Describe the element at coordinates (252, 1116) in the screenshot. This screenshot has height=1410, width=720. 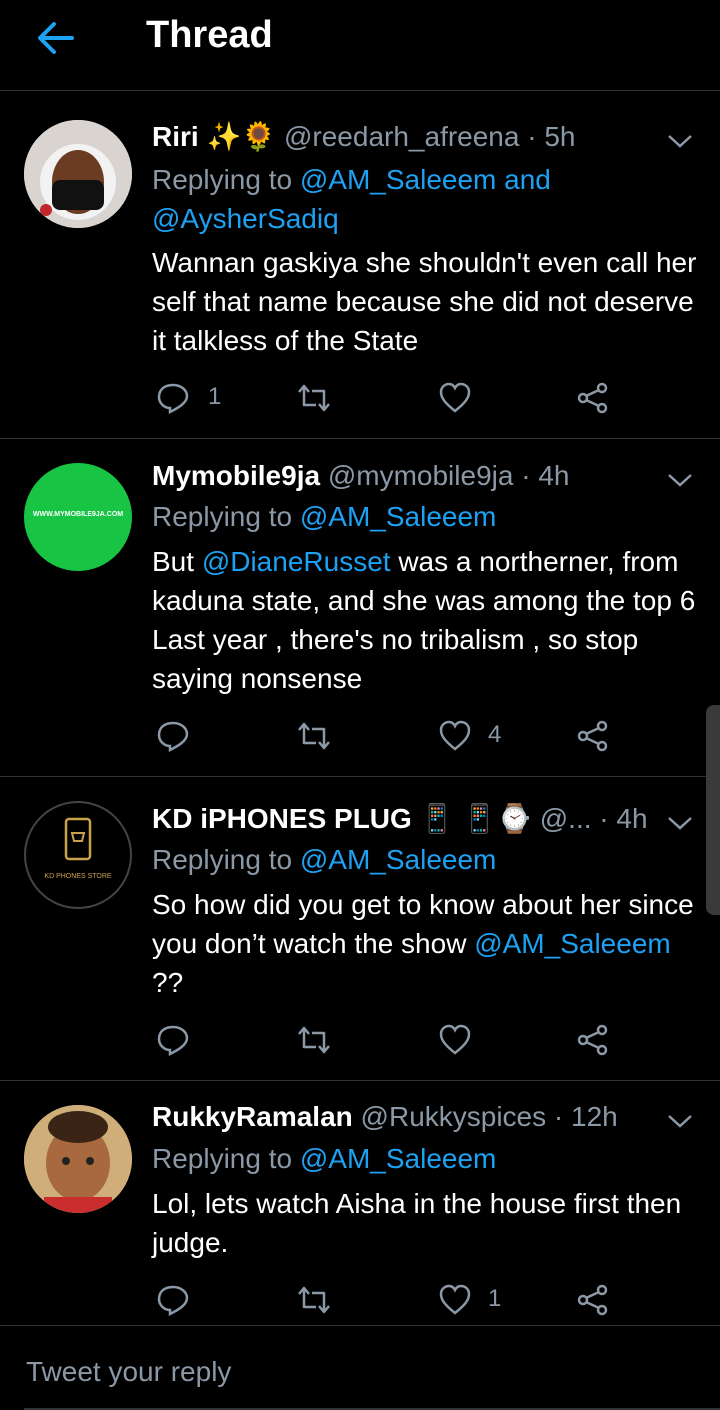
I see `author-name: RukkyRamalan` at that location.